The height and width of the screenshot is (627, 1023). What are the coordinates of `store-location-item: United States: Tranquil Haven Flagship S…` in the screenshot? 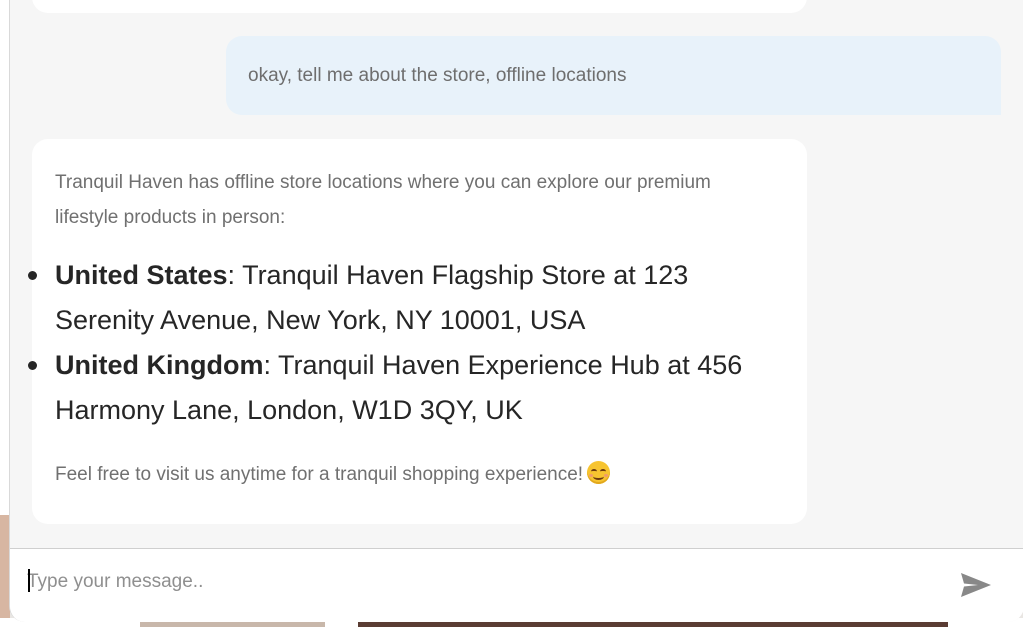 It's located at (401, 298).